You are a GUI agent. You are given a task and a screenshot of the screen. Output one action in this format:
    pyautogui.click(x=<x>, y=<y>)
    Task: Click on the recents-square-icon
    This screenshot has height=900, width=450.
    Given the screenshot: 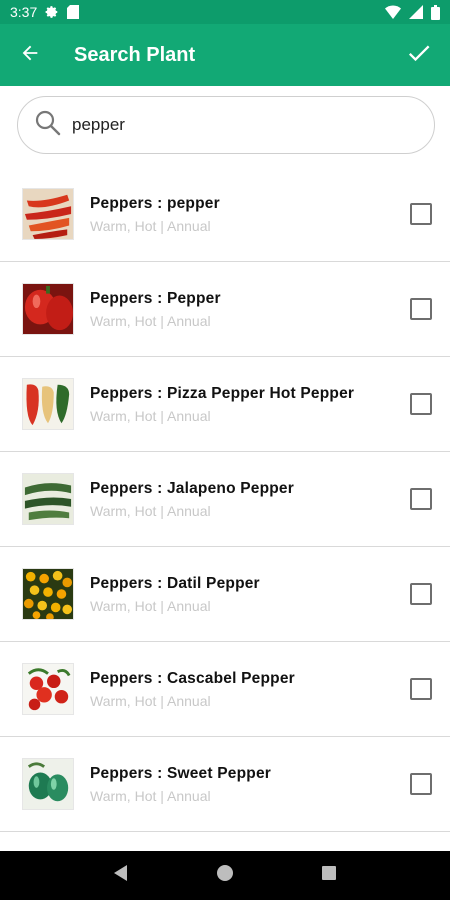 What is the action you would take?
    pyautogui.click(x=329, y=875)
    